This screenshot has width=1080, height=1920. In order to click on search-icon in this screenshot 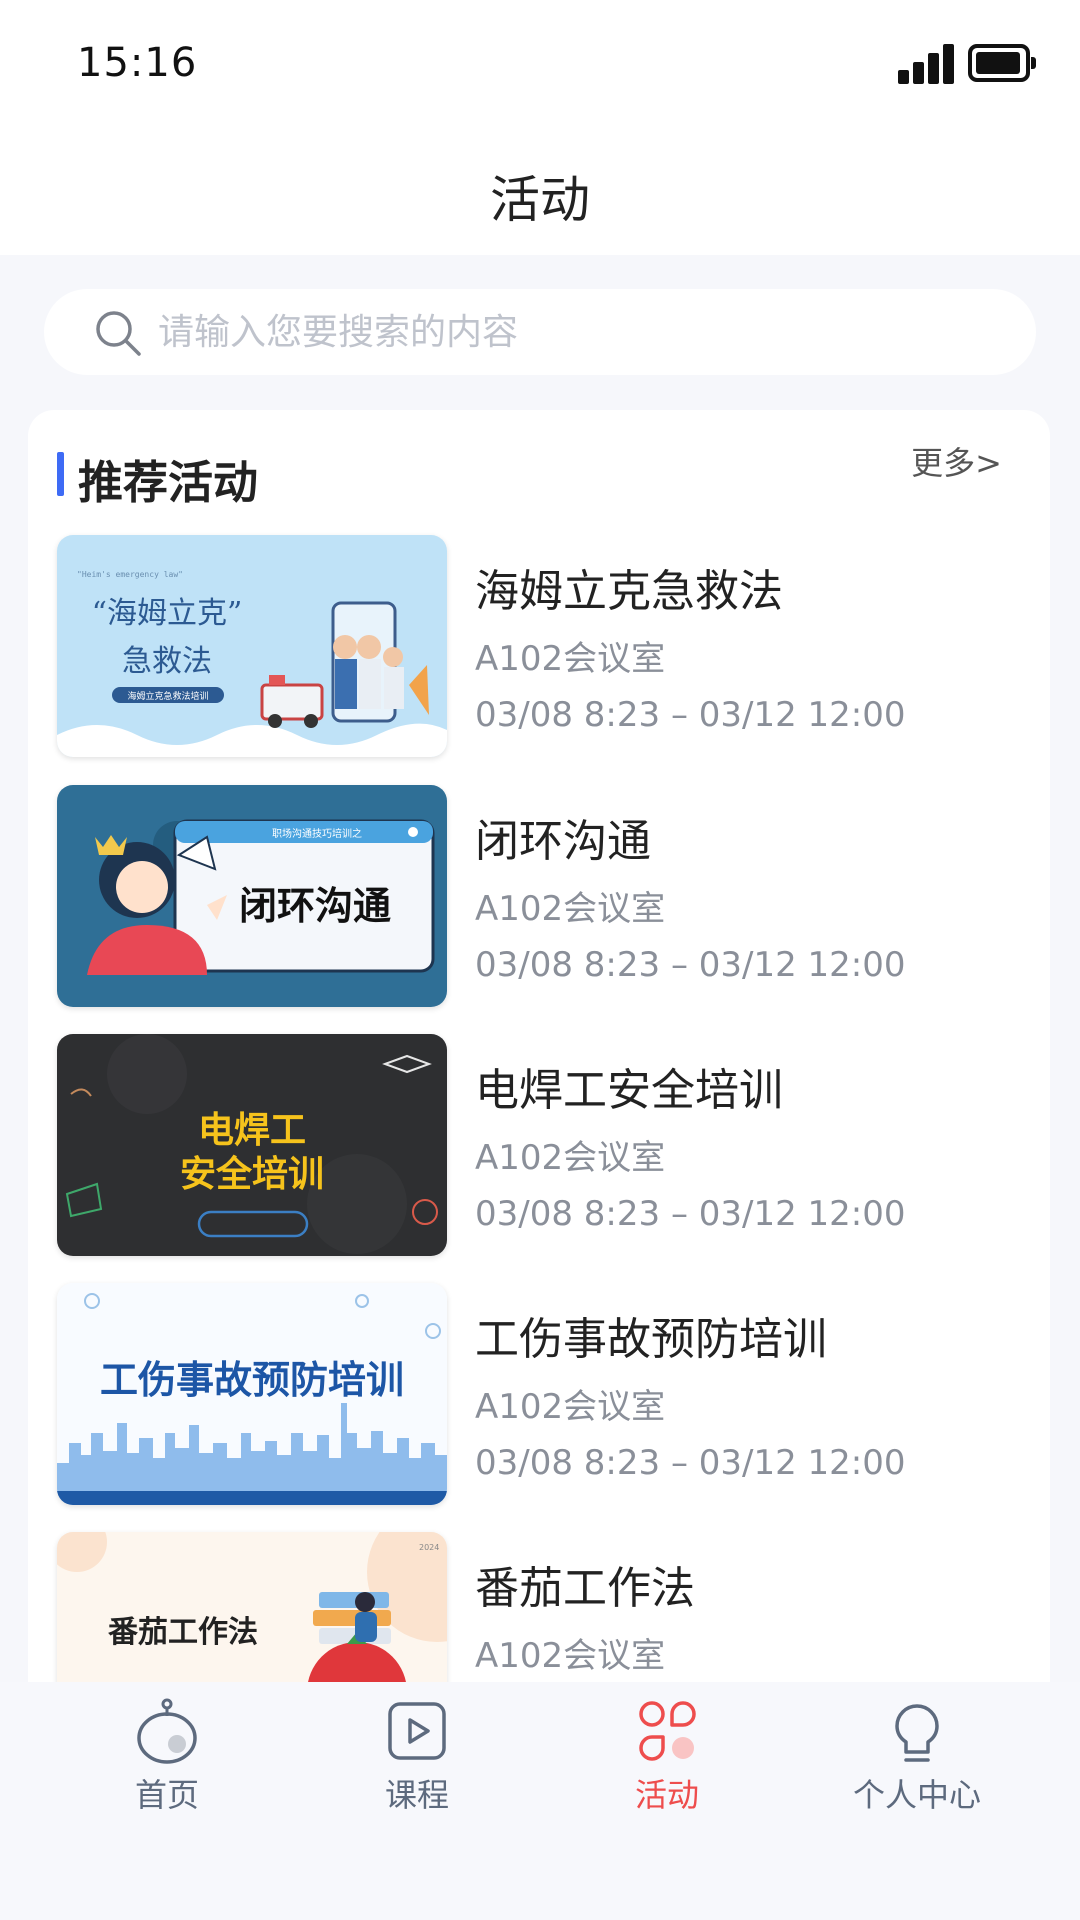, I will do `click(118, 333)`.